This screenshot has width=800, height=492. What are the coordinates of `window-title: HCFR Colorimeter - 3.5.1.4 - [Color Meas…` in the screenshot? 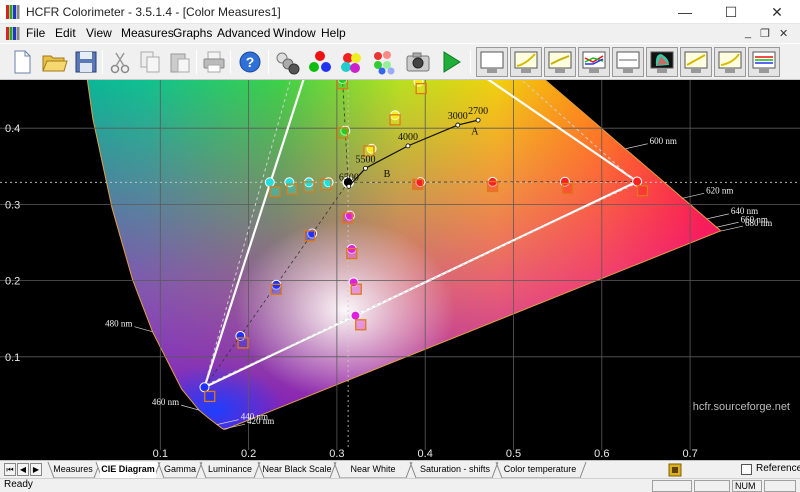 It's located at (153, 12).